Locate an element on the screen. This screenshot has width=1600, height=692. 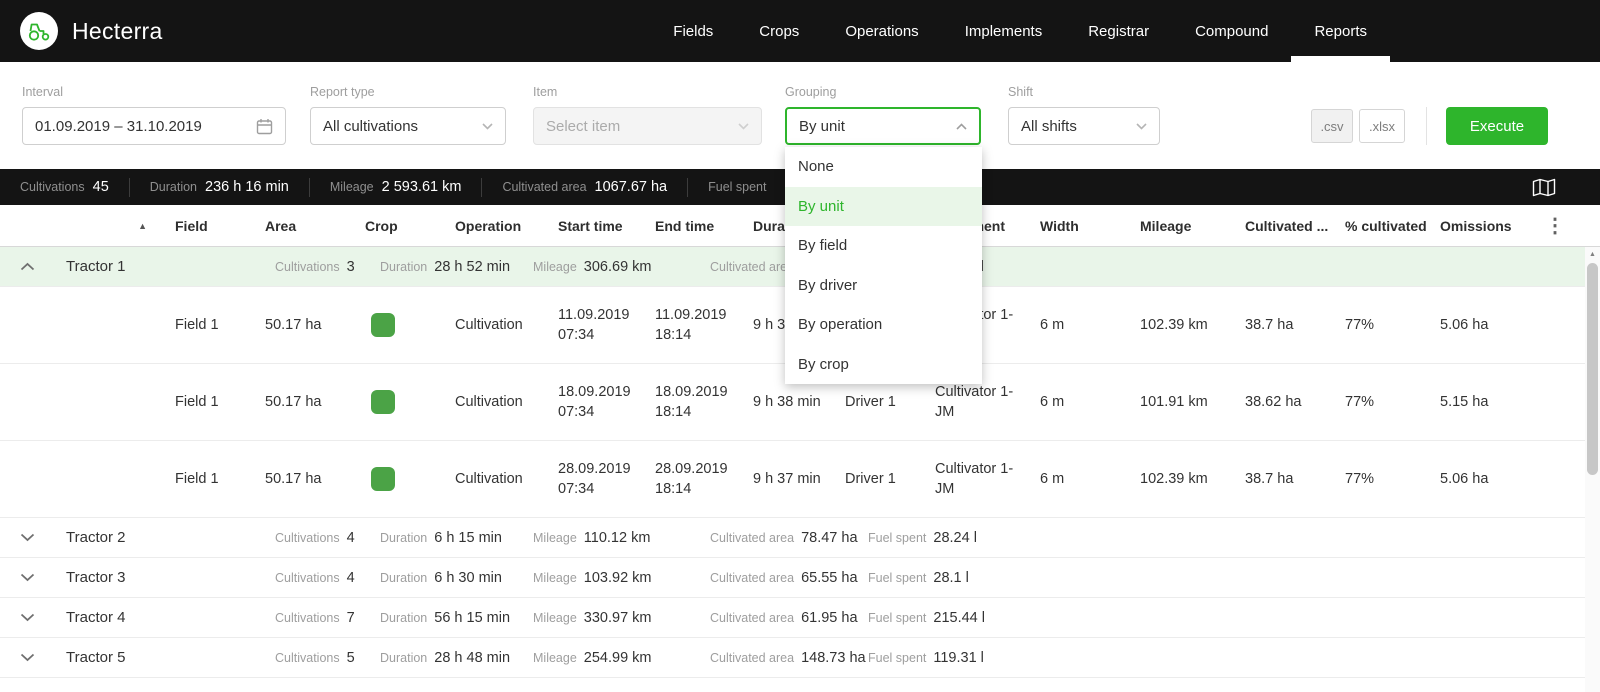
grouping-option-by-operation: By operation is located at coordinates (883, 325).